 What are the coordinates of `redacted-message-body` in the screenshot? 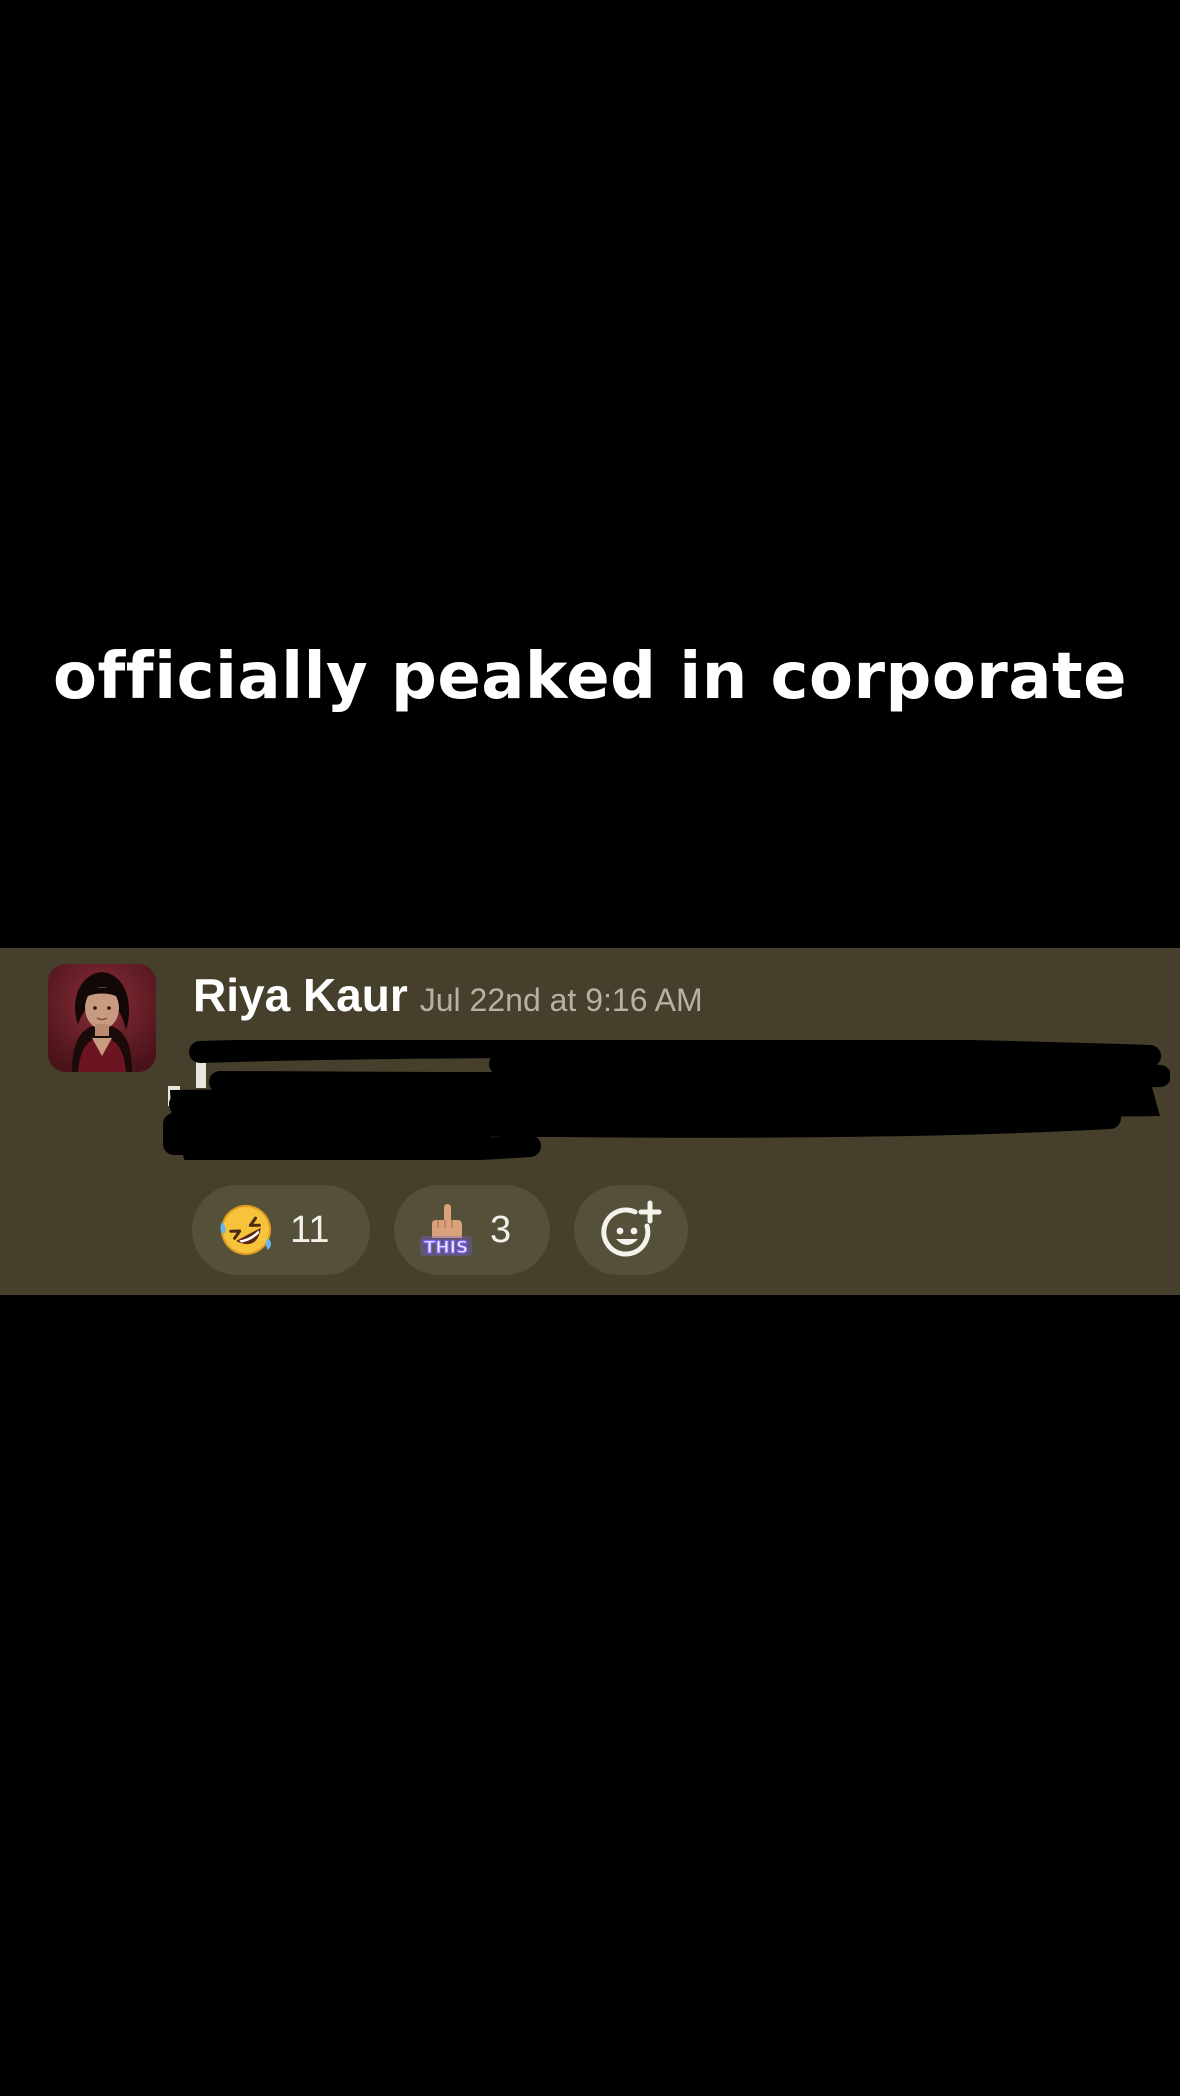 It's located at (665, 1100).